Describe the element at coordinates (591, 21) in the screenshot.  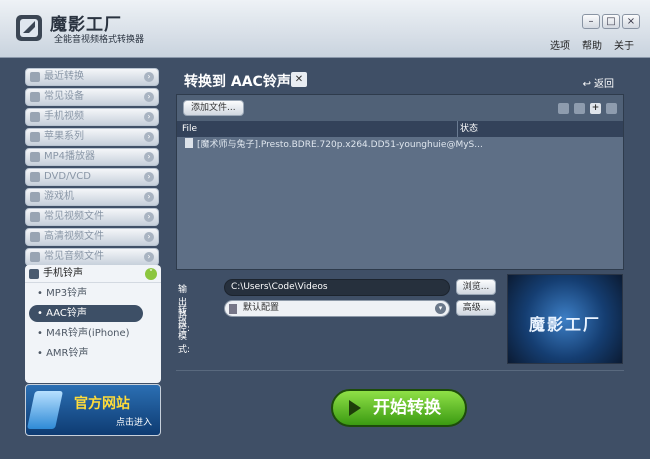
I see `minimize-button: –` at that location.